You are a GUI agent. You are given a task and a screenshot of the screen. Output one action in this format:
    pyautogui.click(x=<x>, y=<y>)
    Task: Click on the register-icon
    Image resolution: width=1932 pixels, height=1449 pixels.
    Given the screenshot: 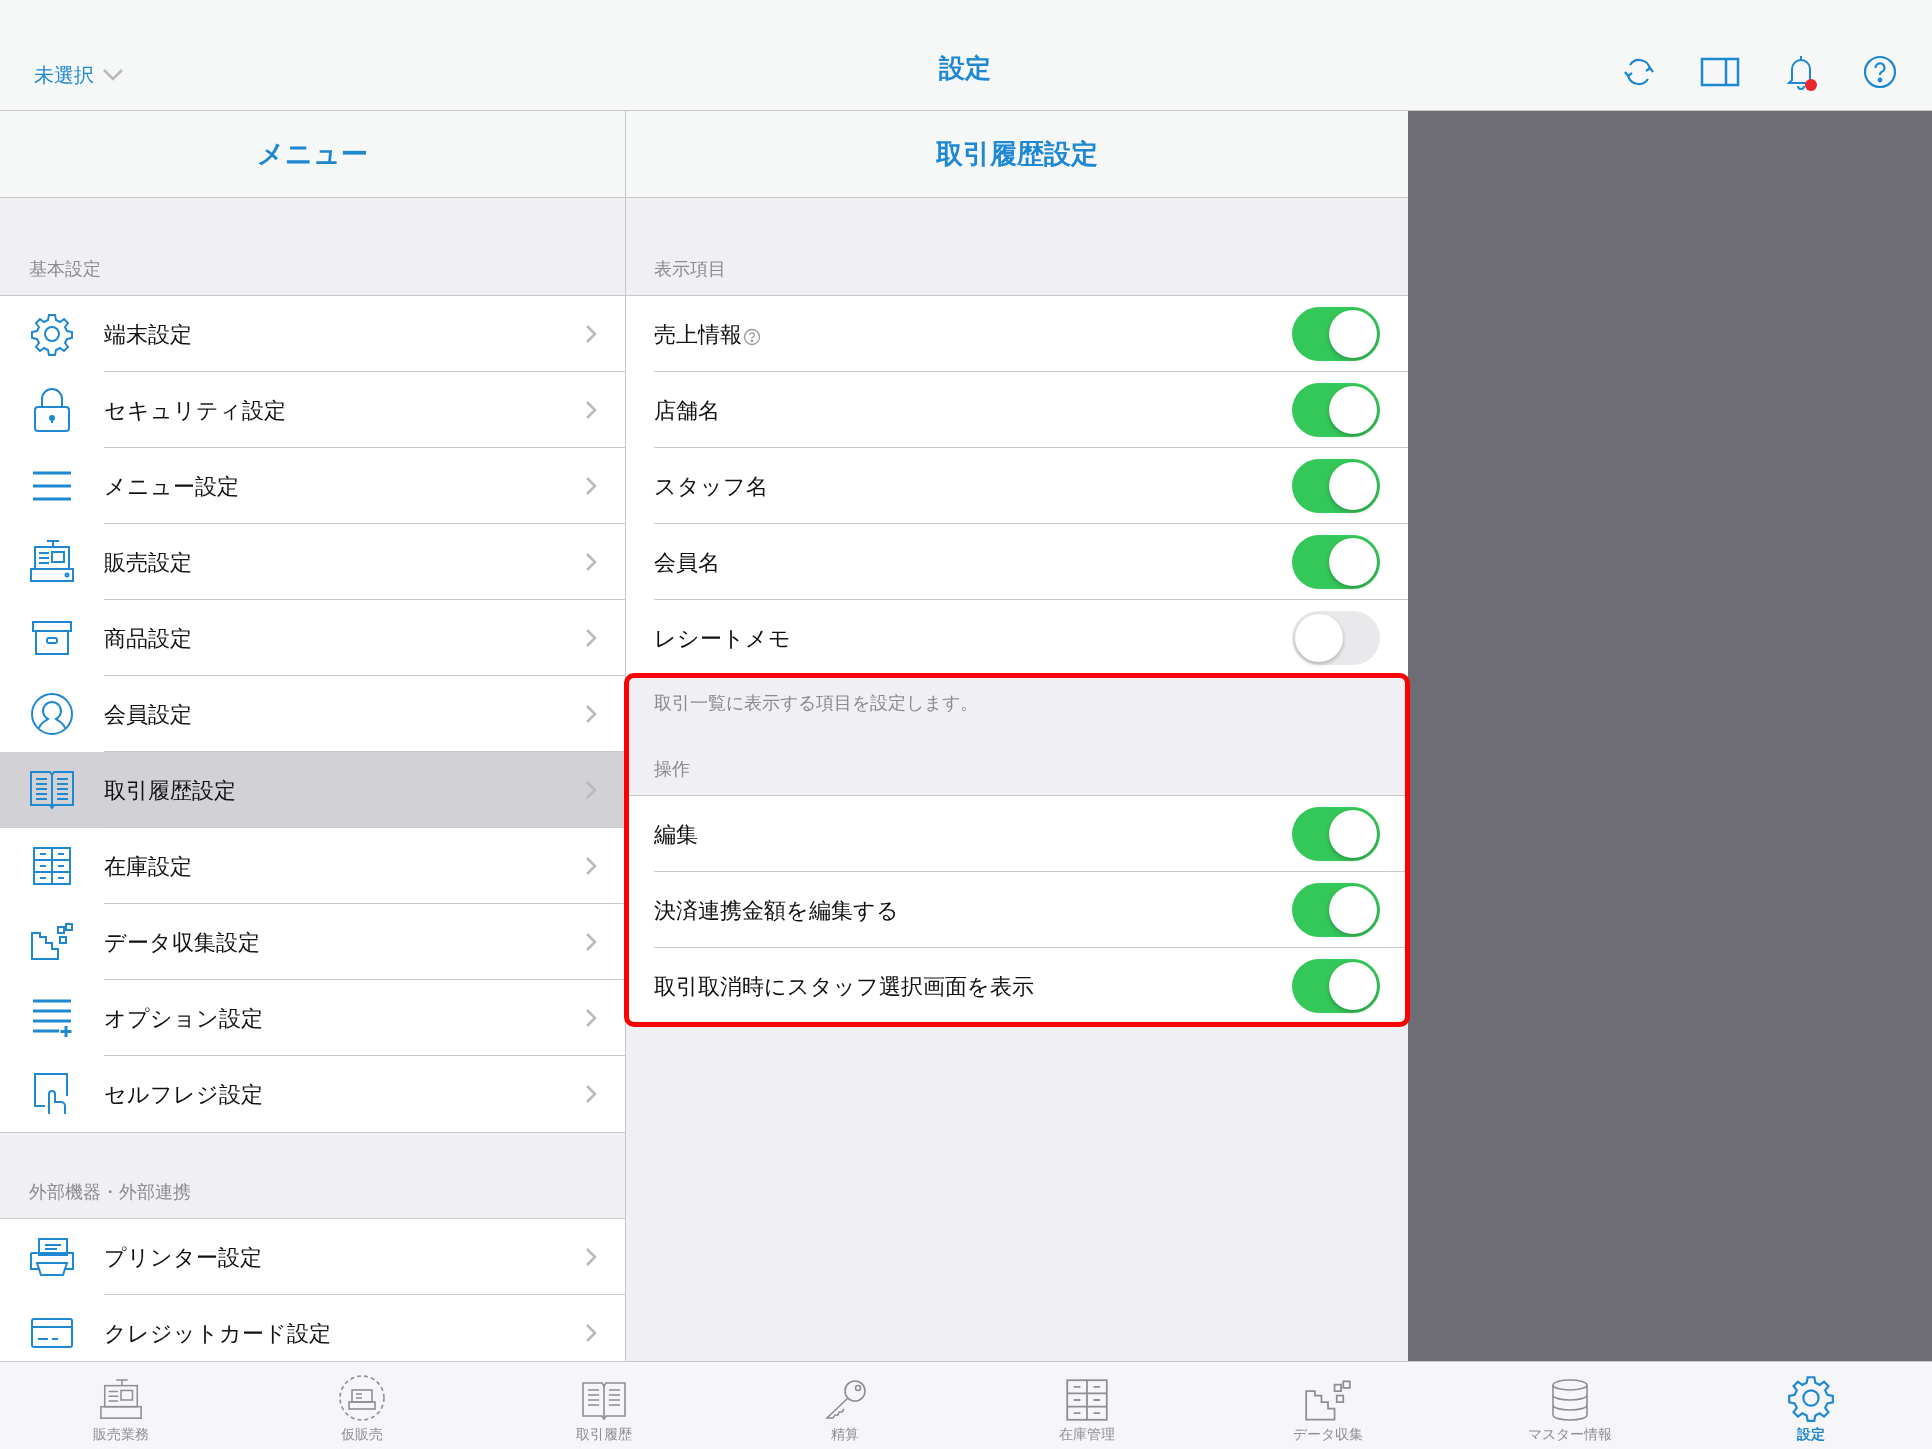 What is the action you would take?
    pyautogui.click(x=52, y=562)
    